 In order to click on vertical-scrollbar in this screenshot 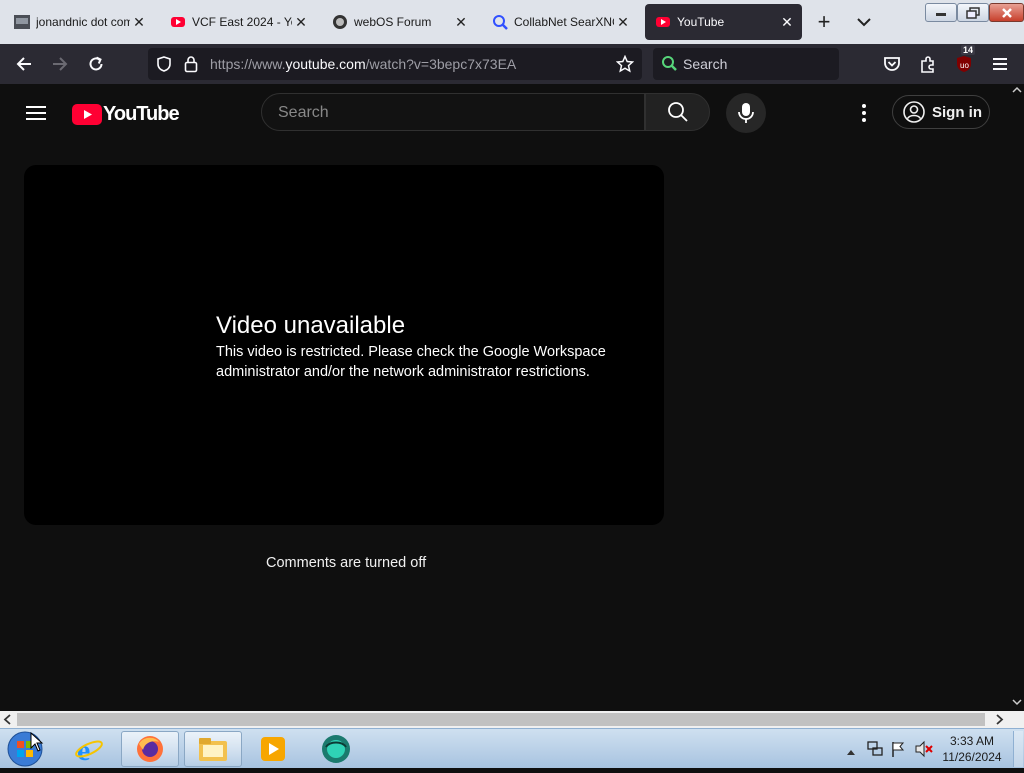, I will do `click(1017, 397)`.